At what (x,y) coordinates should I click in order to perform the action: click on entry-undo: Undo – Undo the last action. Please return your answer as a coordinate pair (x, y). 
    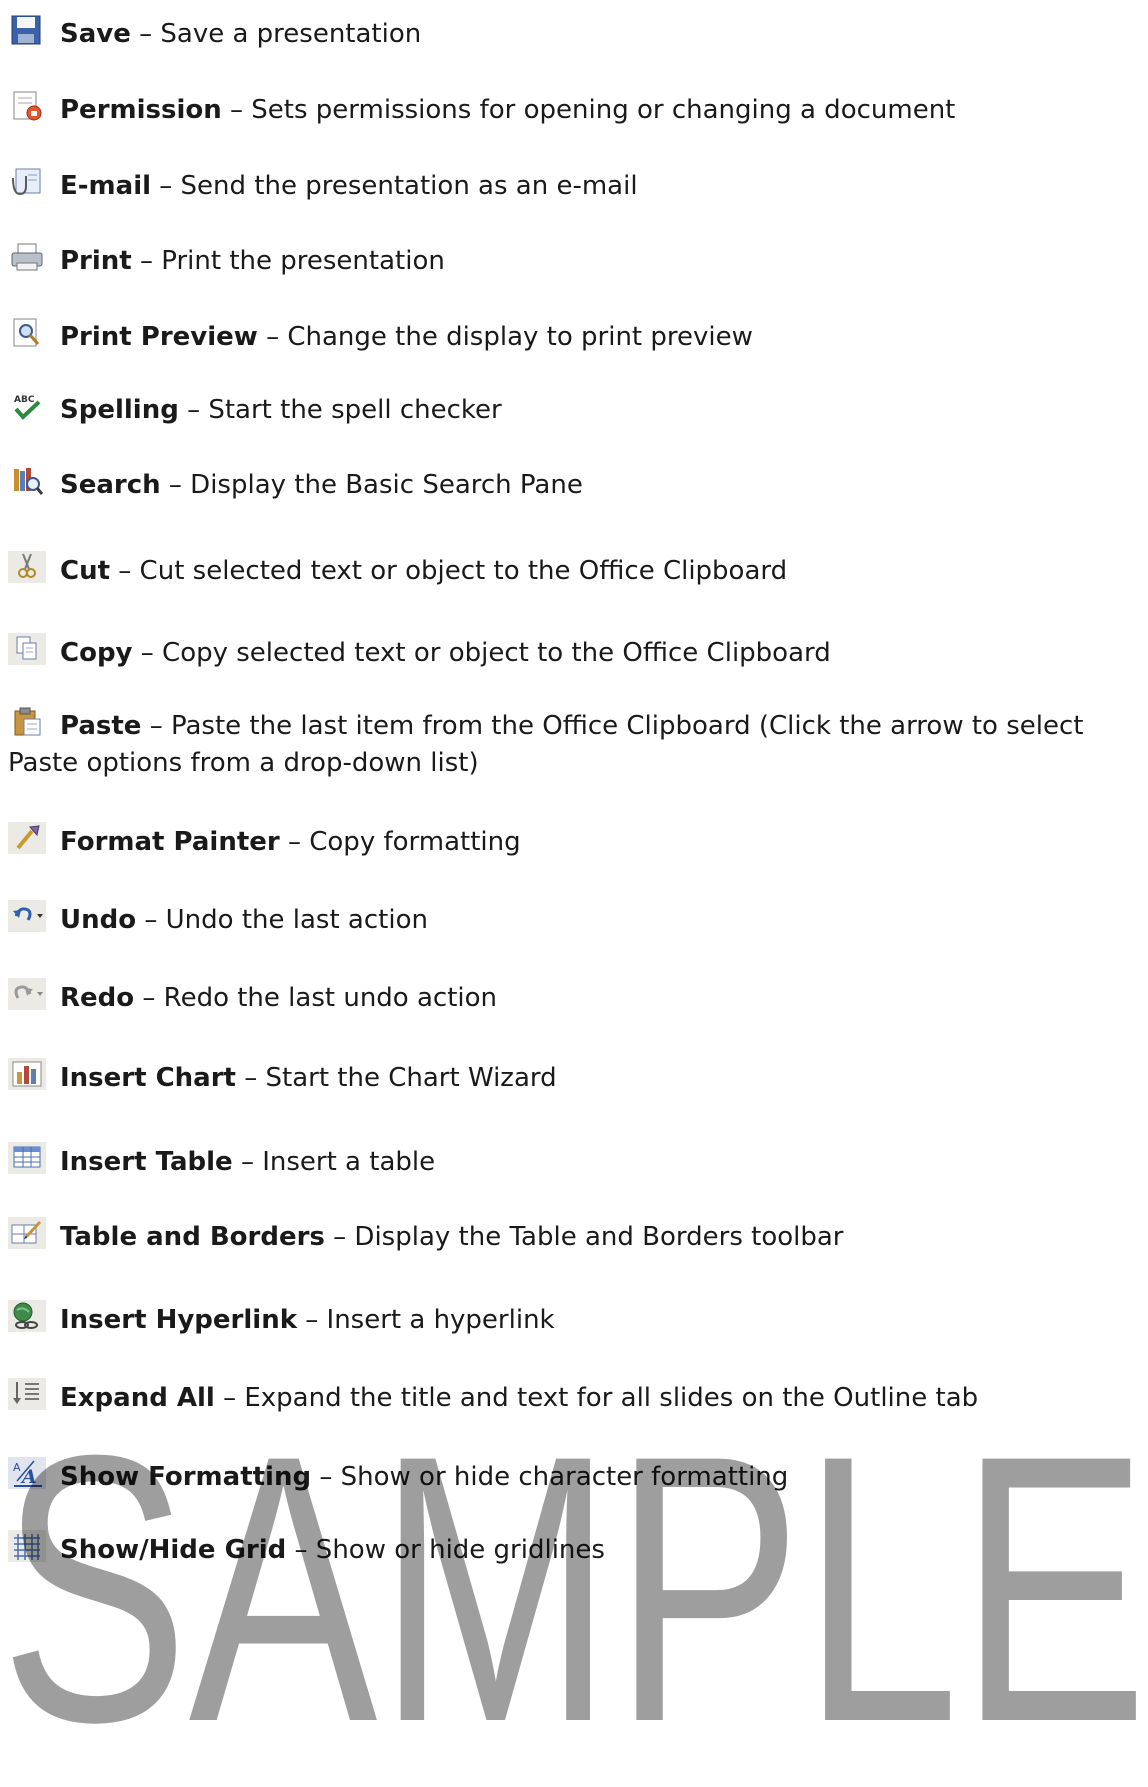
    Looking at the image, I should click on (573, 919).